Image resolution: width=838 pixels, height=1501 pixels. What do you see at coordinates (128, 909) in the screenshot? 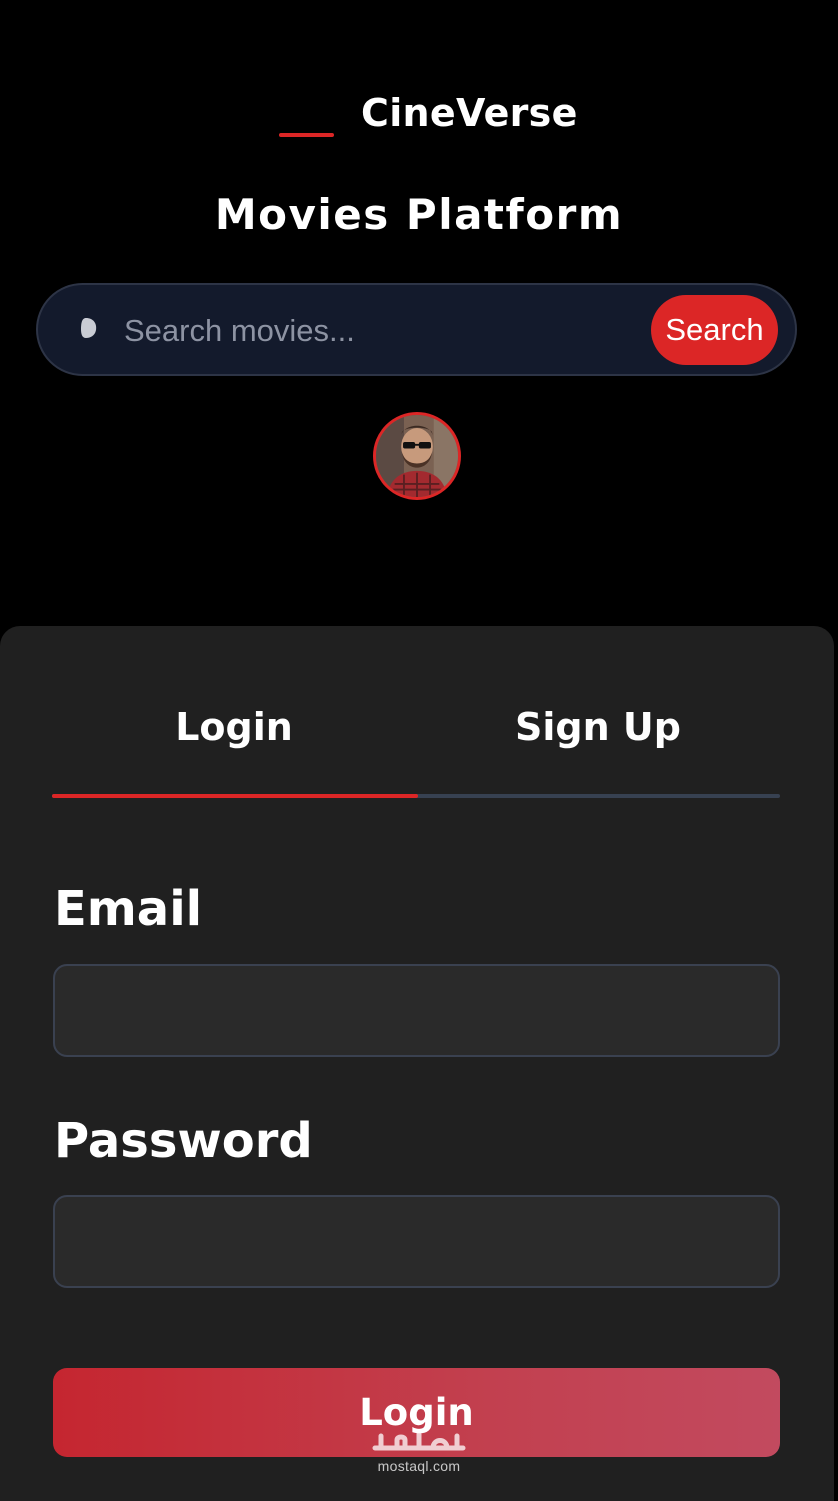
I see `email-label: Email` at bounding box center [128, 909].